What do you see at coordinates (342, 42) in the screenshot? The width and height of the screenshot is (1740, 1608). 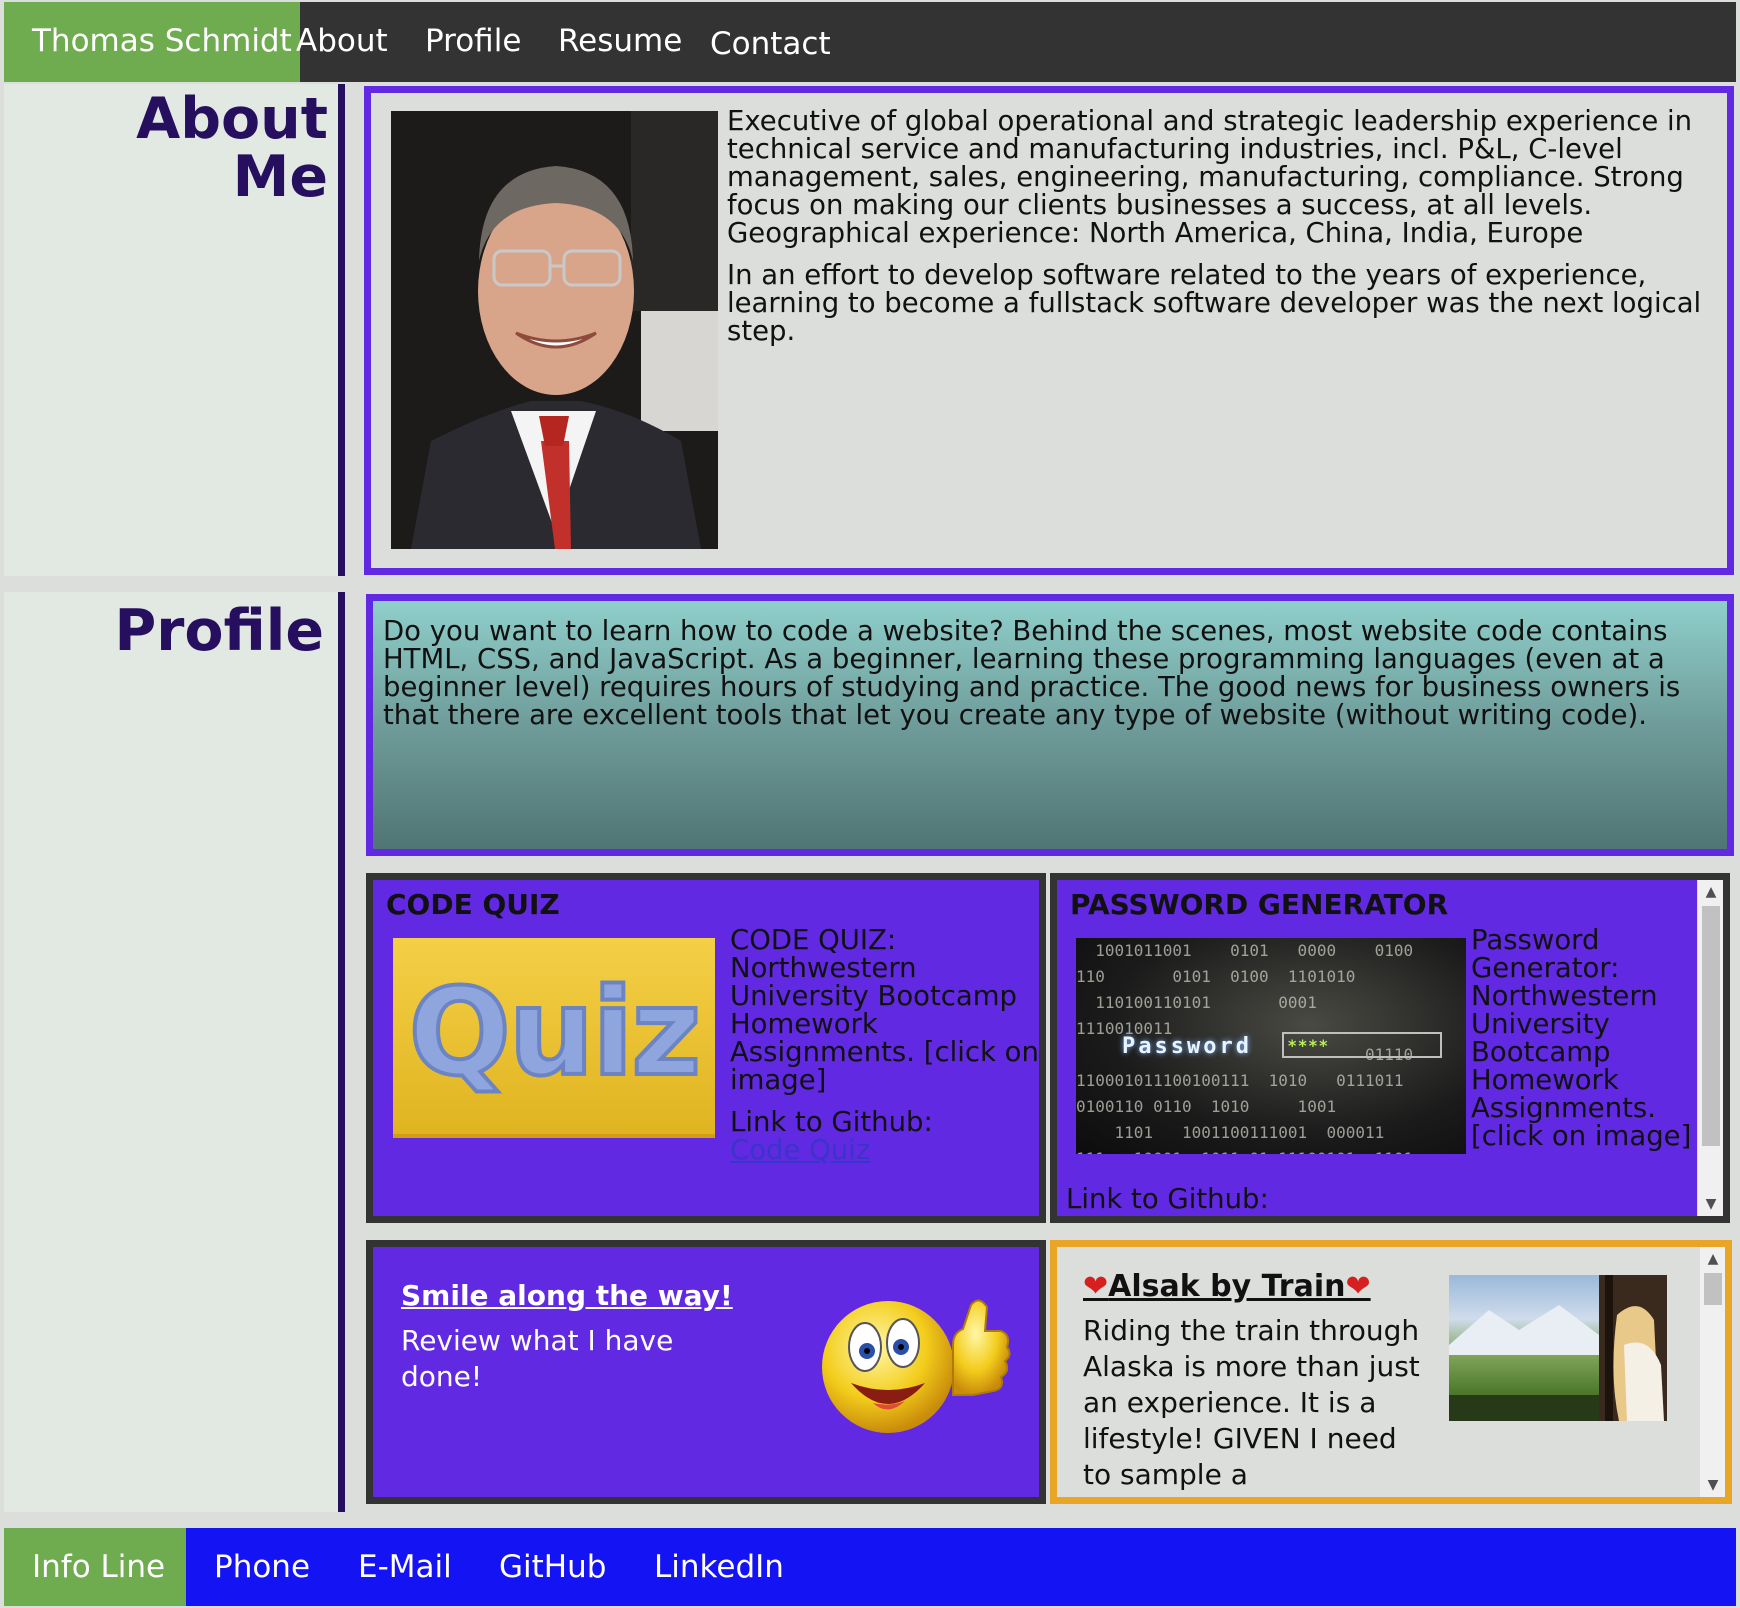 I see `nav-link-about: About` at bounding box center [342, 42].